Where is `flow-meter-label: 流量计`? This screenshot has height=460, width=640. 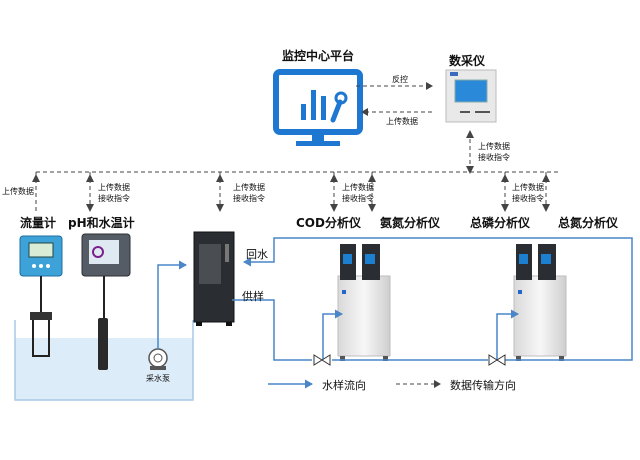
flow-meter-label: 流量计 is located at coordinates (38, 223).